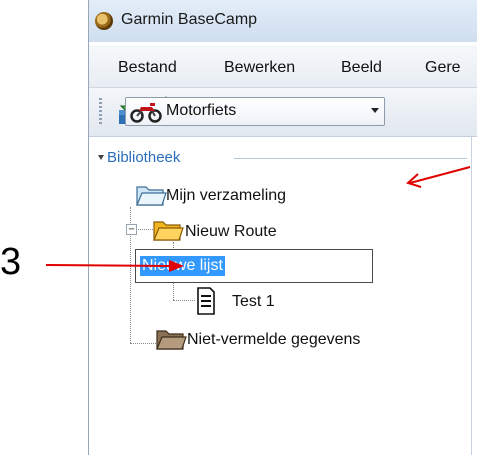  Describe the element at coordinates (438, 177) in the screenshot. I see `annotation-arrow-right` at that location.